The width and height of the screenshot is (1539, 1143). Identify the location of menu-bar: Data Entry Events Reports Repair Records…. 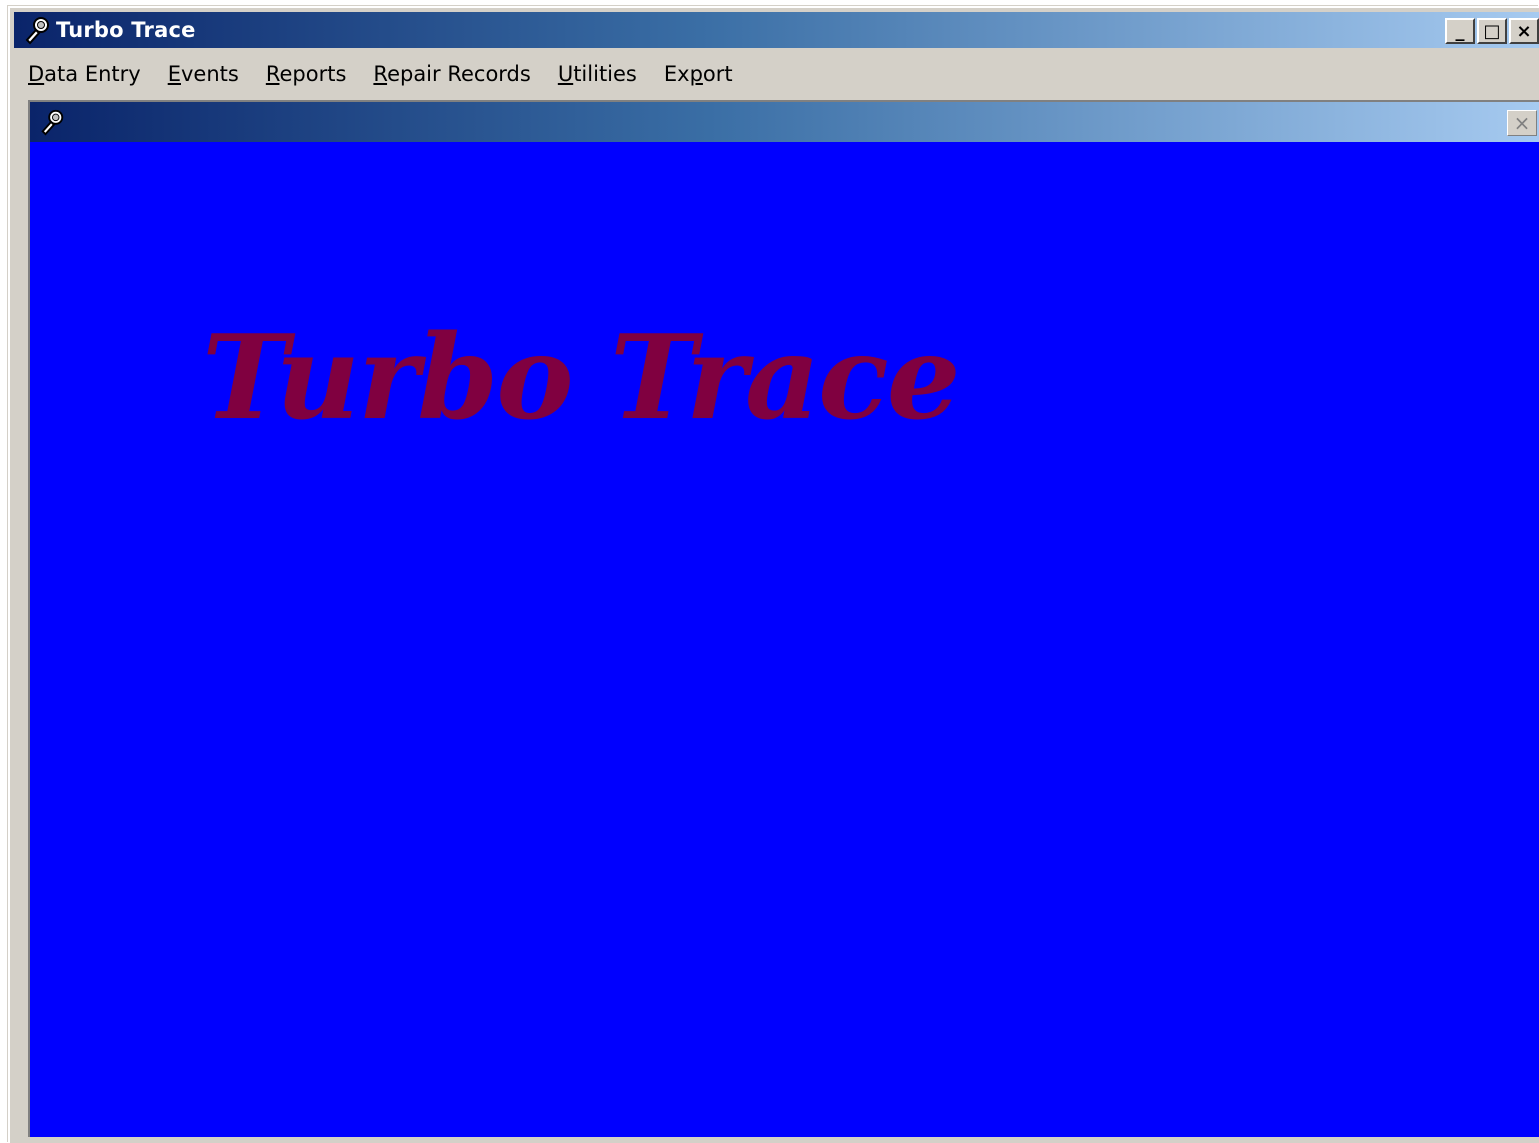
(776, 74).